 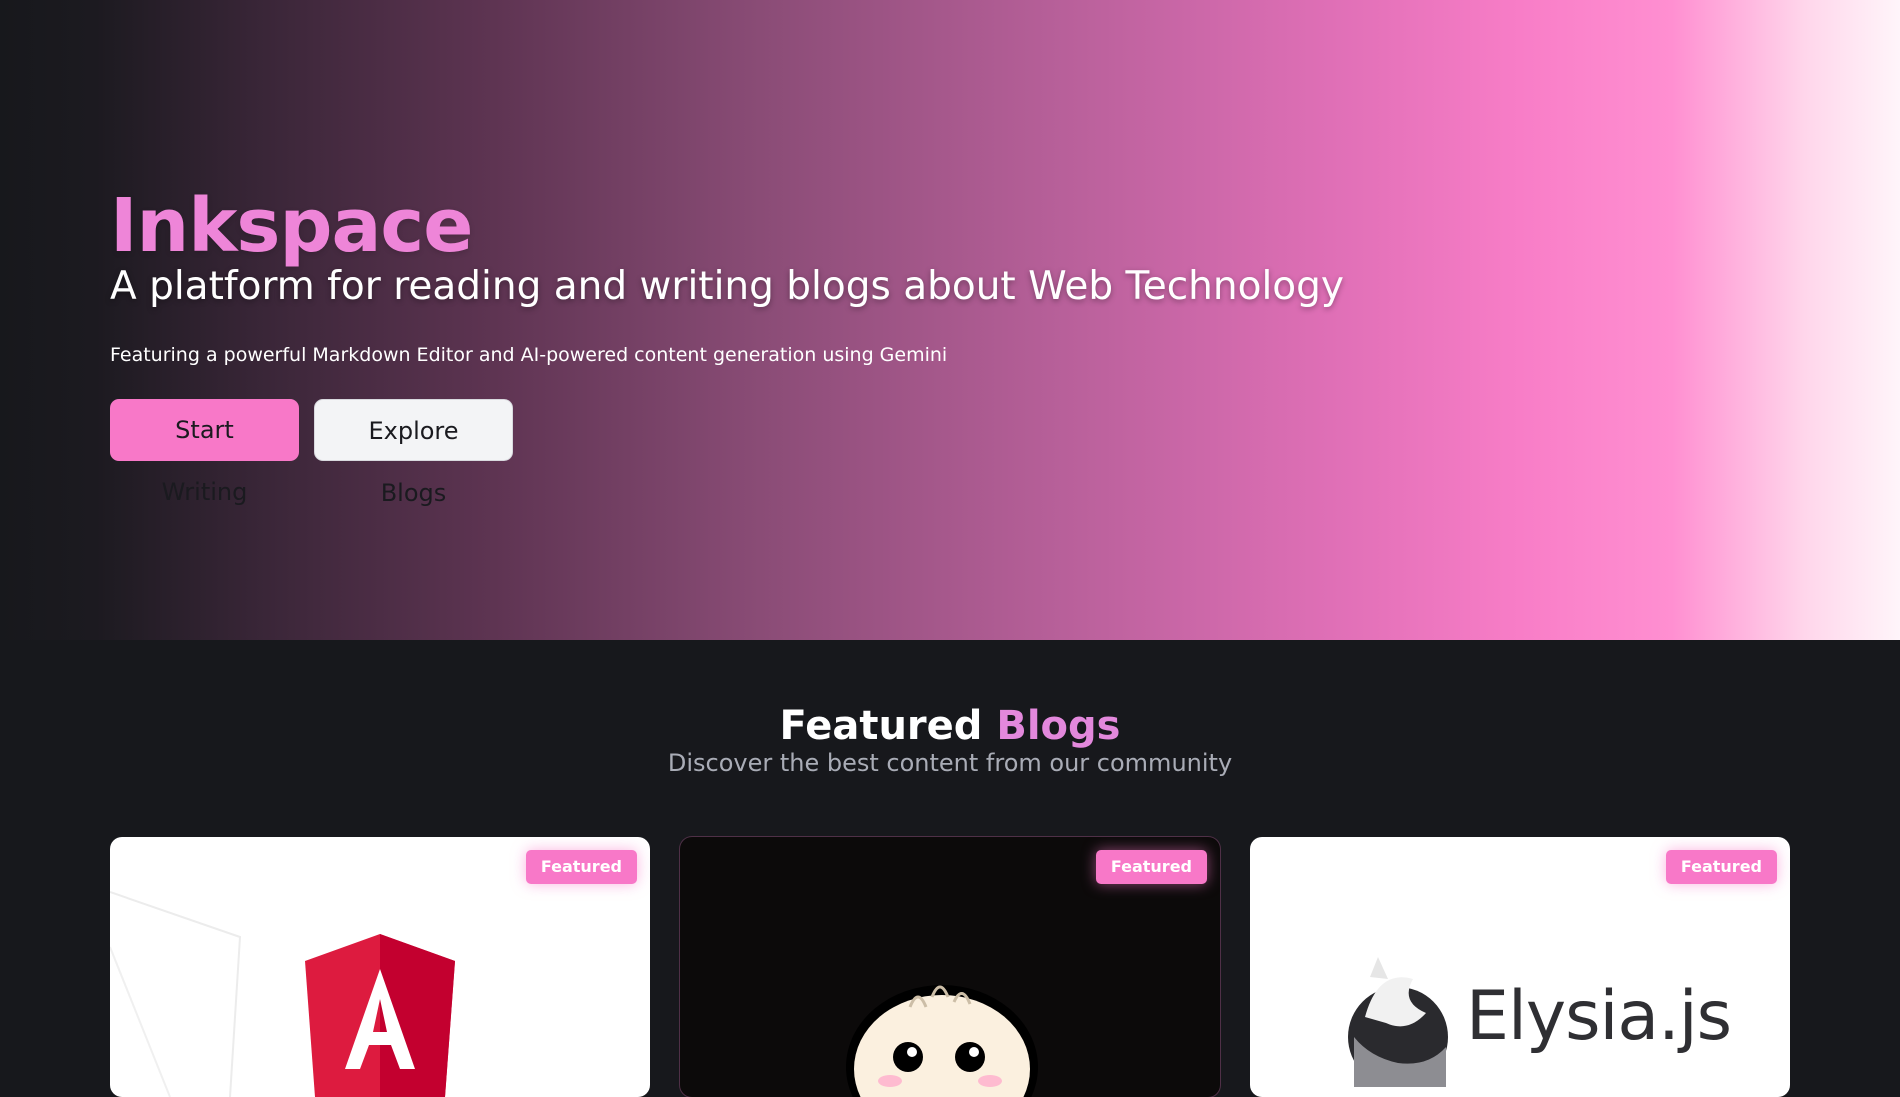 What do you see at coordinates (1520, 967) in the screenshot?
I see `blog-card: Elysia.js Featured` at bounding box center [1520, 967].